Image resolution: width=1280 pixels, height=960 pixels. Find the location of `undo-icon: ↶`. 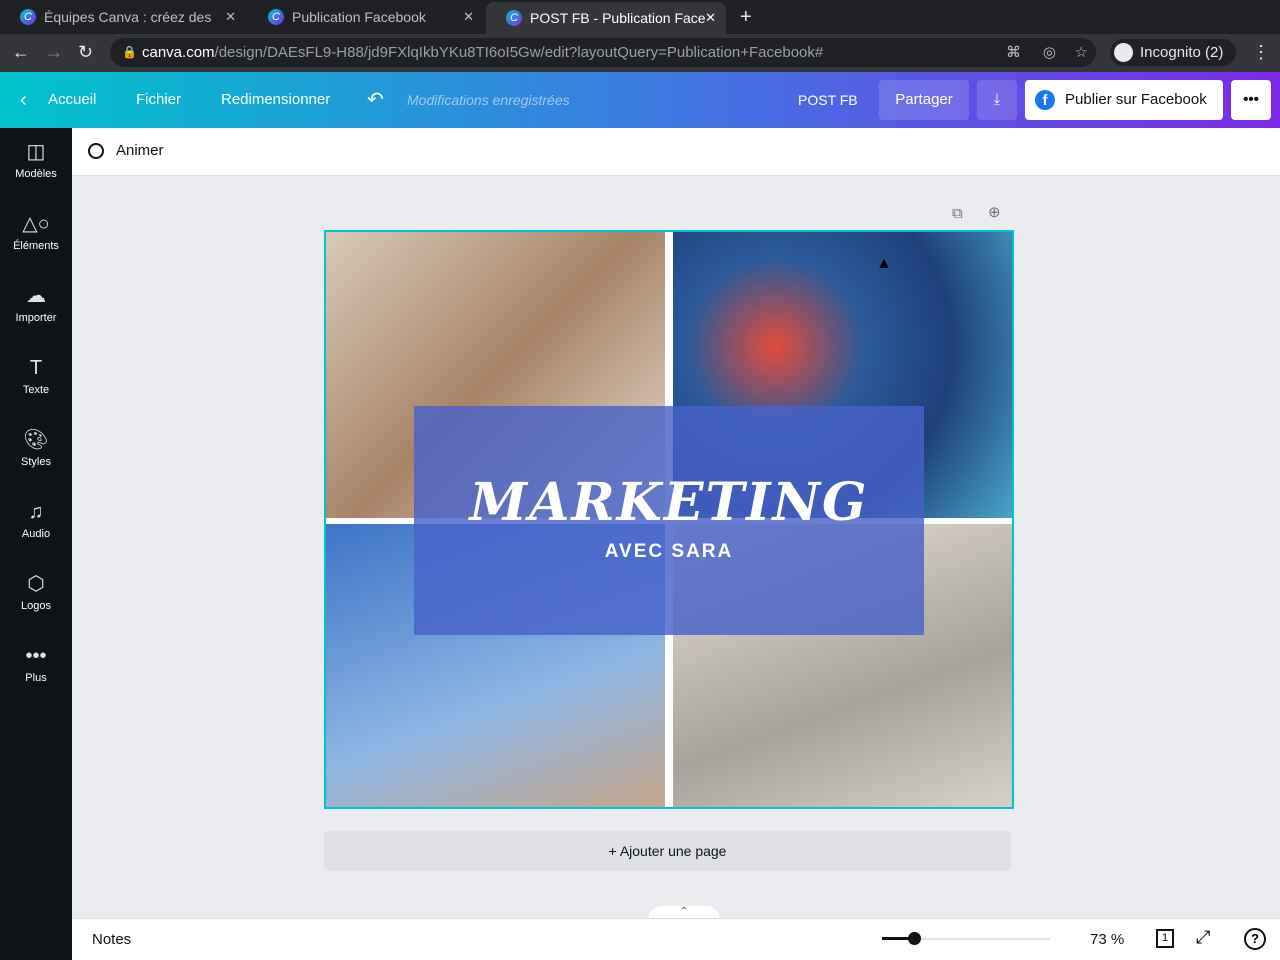

undo-icon: ↶ is located at coordinates (375, 100).